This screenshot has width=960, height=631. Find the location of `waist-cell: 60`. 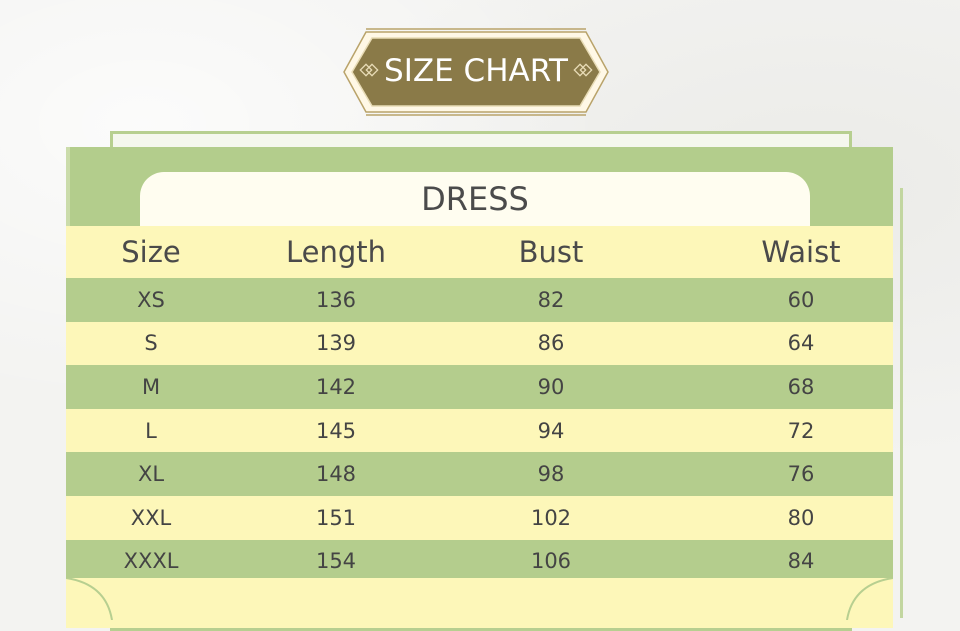

waist-cell: 60 is located at coordinates (801, 299).